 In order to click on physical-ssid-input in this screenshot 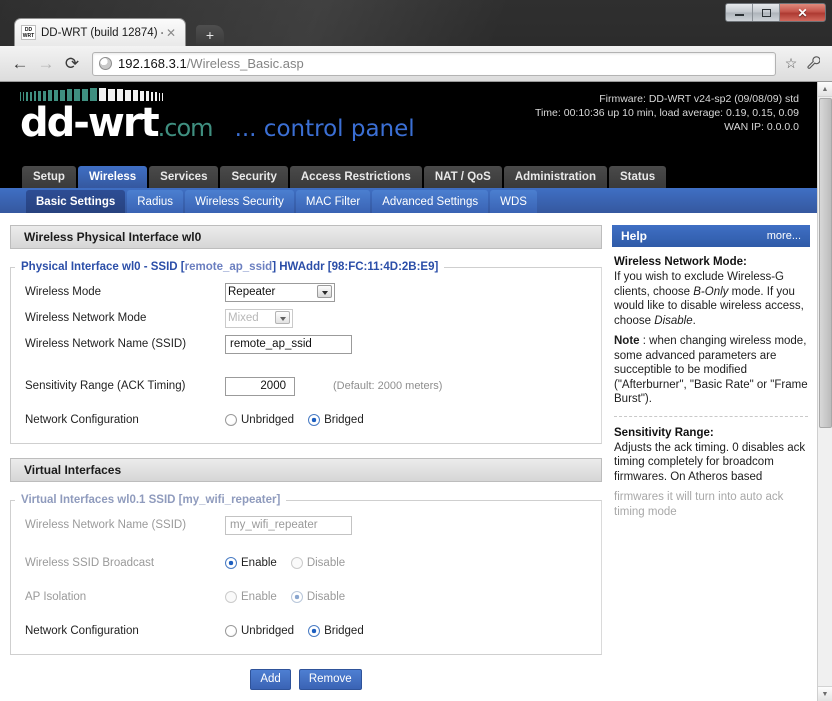, I will do `click(288, 344)`.